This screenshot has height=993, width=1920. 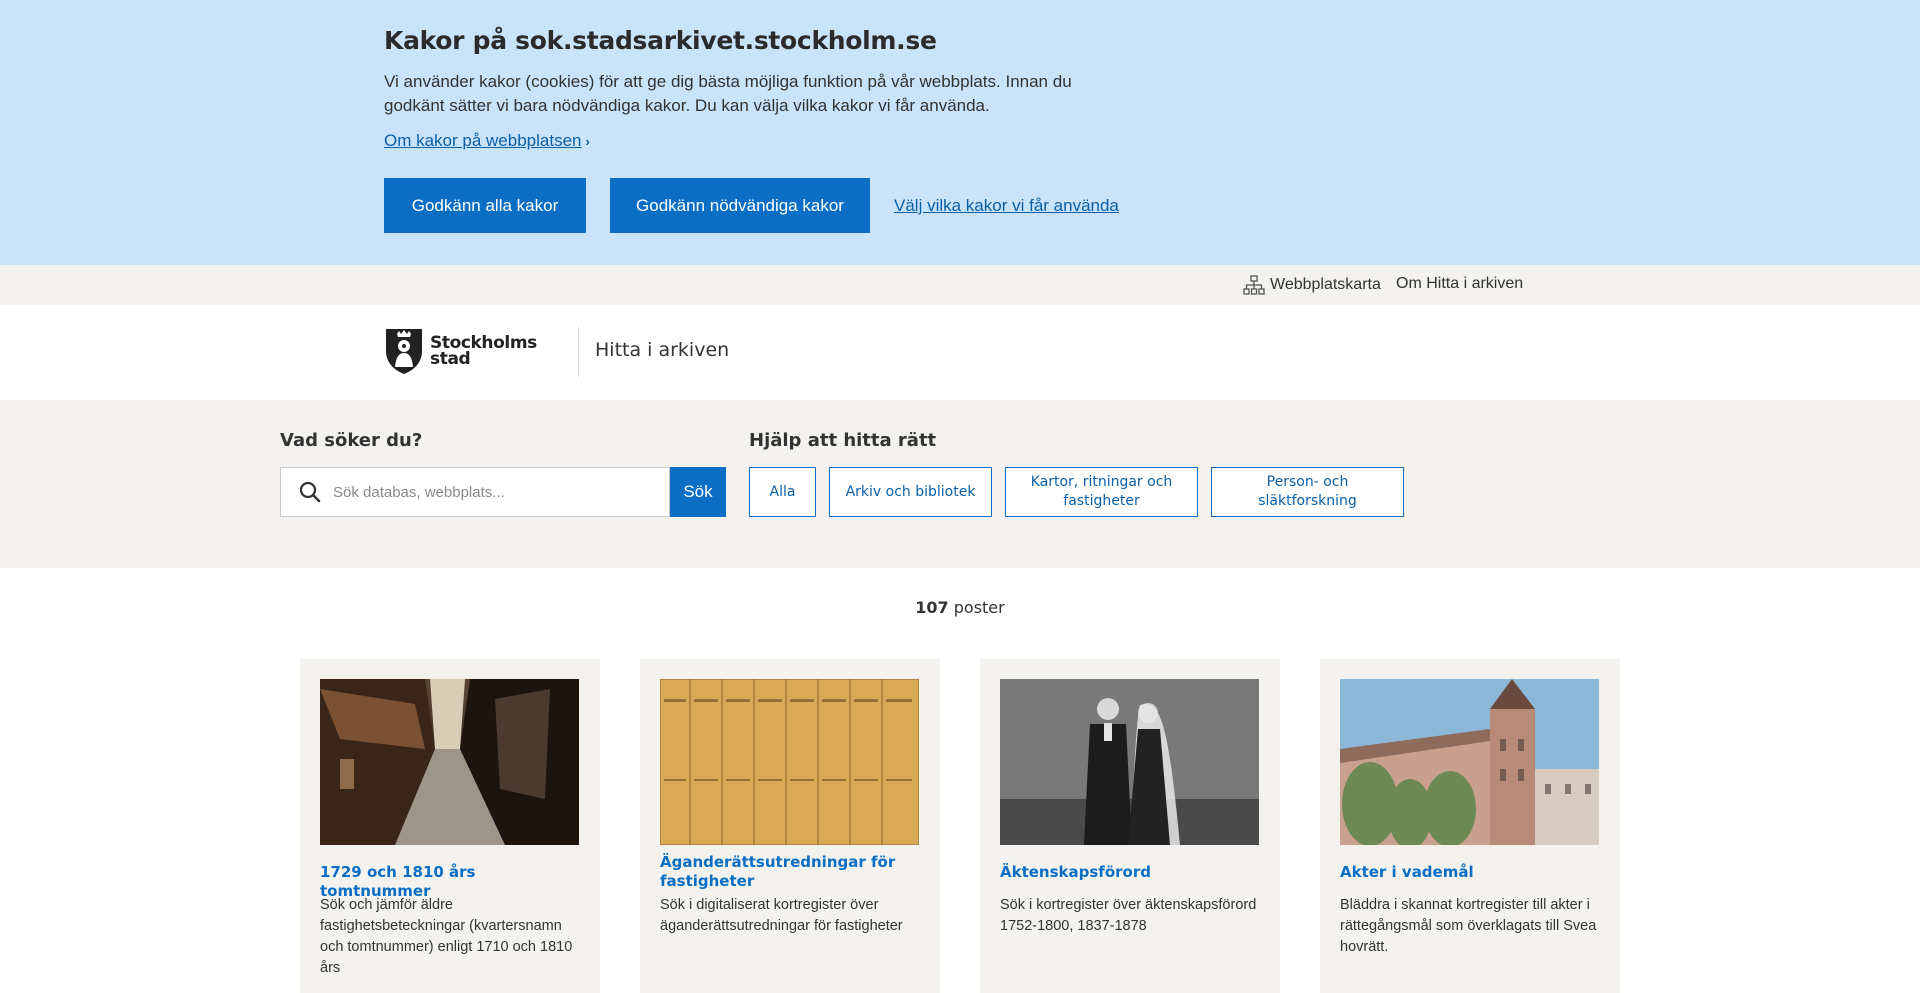 I want to click on search-heading: Vad söker du?, so click(x=351, y=440).